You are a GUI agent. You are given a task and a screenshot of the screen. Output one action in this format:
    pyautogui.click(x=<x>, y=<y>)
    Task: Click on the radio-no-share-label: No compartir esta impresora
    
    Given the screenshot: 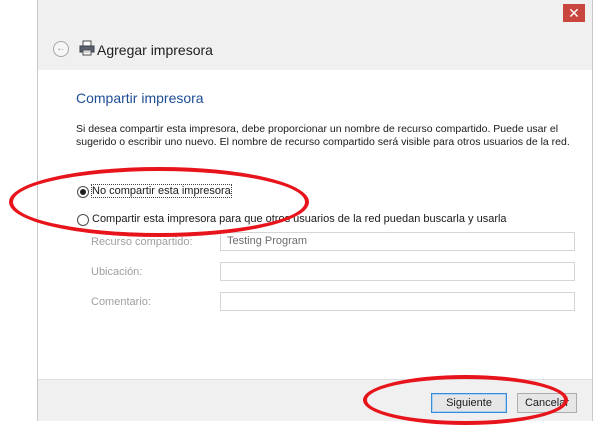 What is the action you would take?
    pyautogui.click(x=161, y=191)
    